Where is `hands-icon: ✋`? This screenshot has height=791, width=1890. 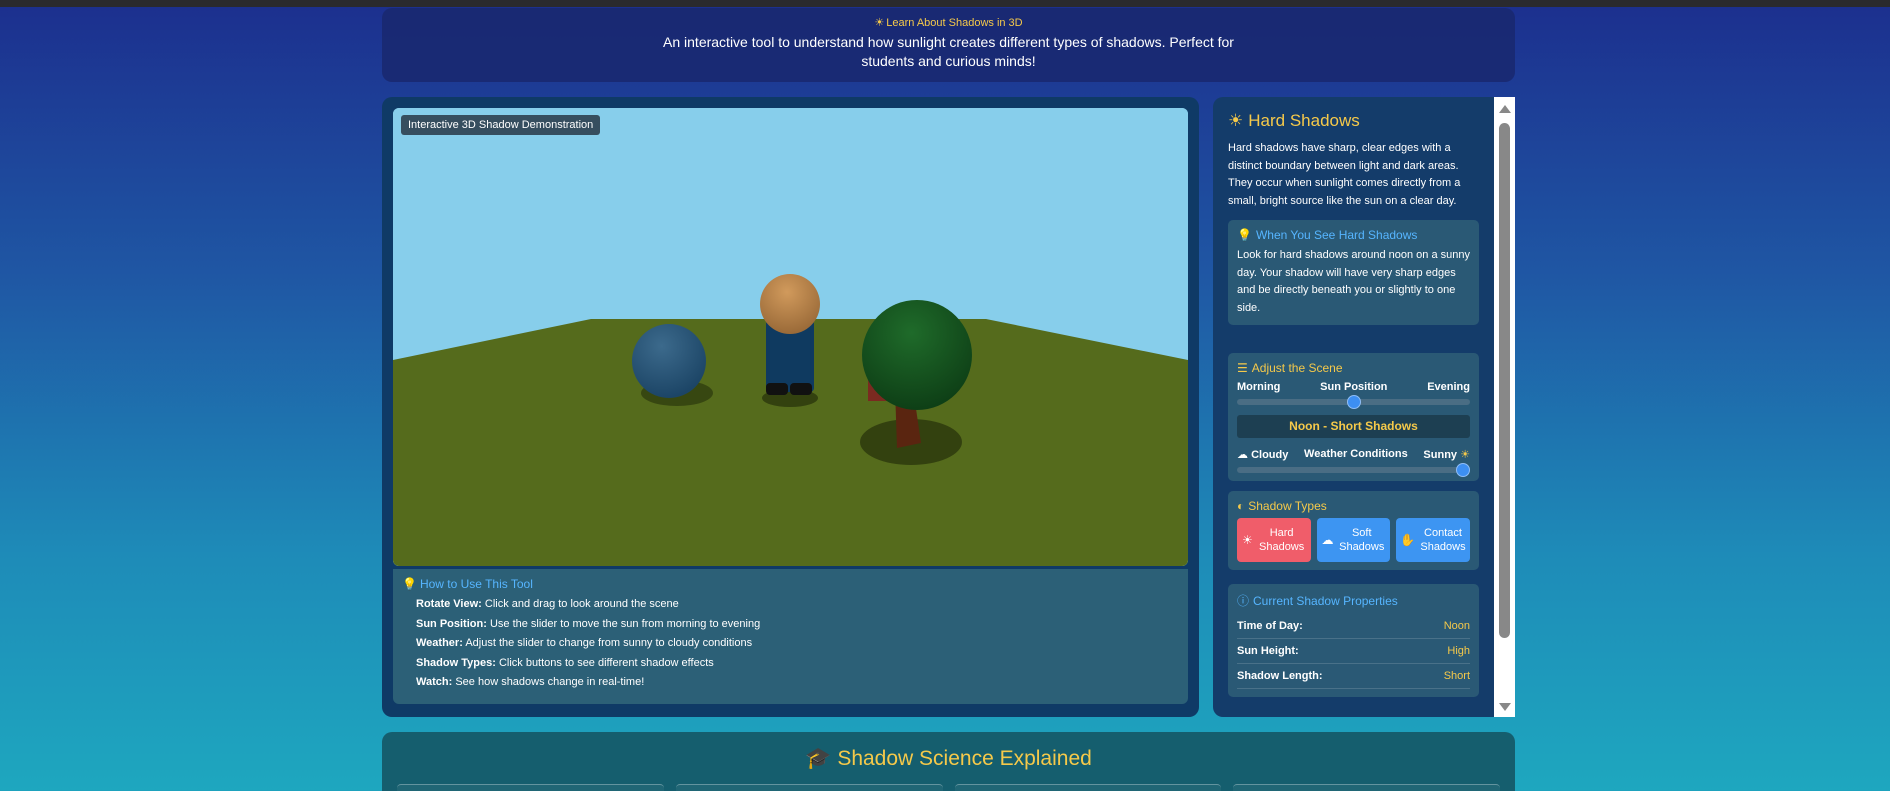
hands-icon: ✋ is located at coordinates (1408, 540).